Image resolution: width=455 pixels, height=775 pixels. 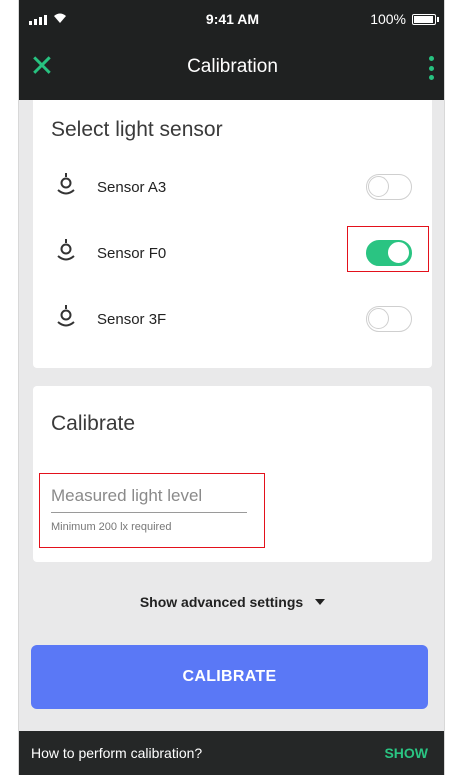 What do you see at coordinates (431, 68) in the screenshot?
I see `more-vert-icon` at bounding box center [431, 68].